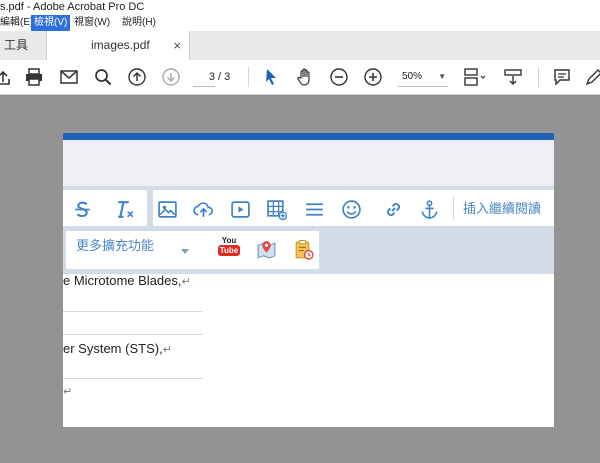 This screenshot has height=463, width=600. I want to click on zoom-in-icon, so click(373, 77).